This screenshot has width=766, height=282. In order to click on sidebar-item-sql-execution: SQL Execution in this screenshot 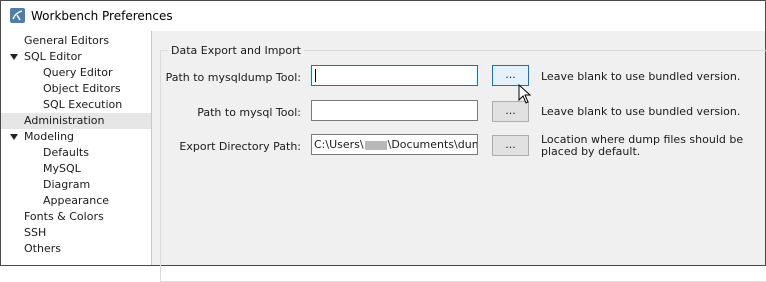, I will do `click(76, 105)`.